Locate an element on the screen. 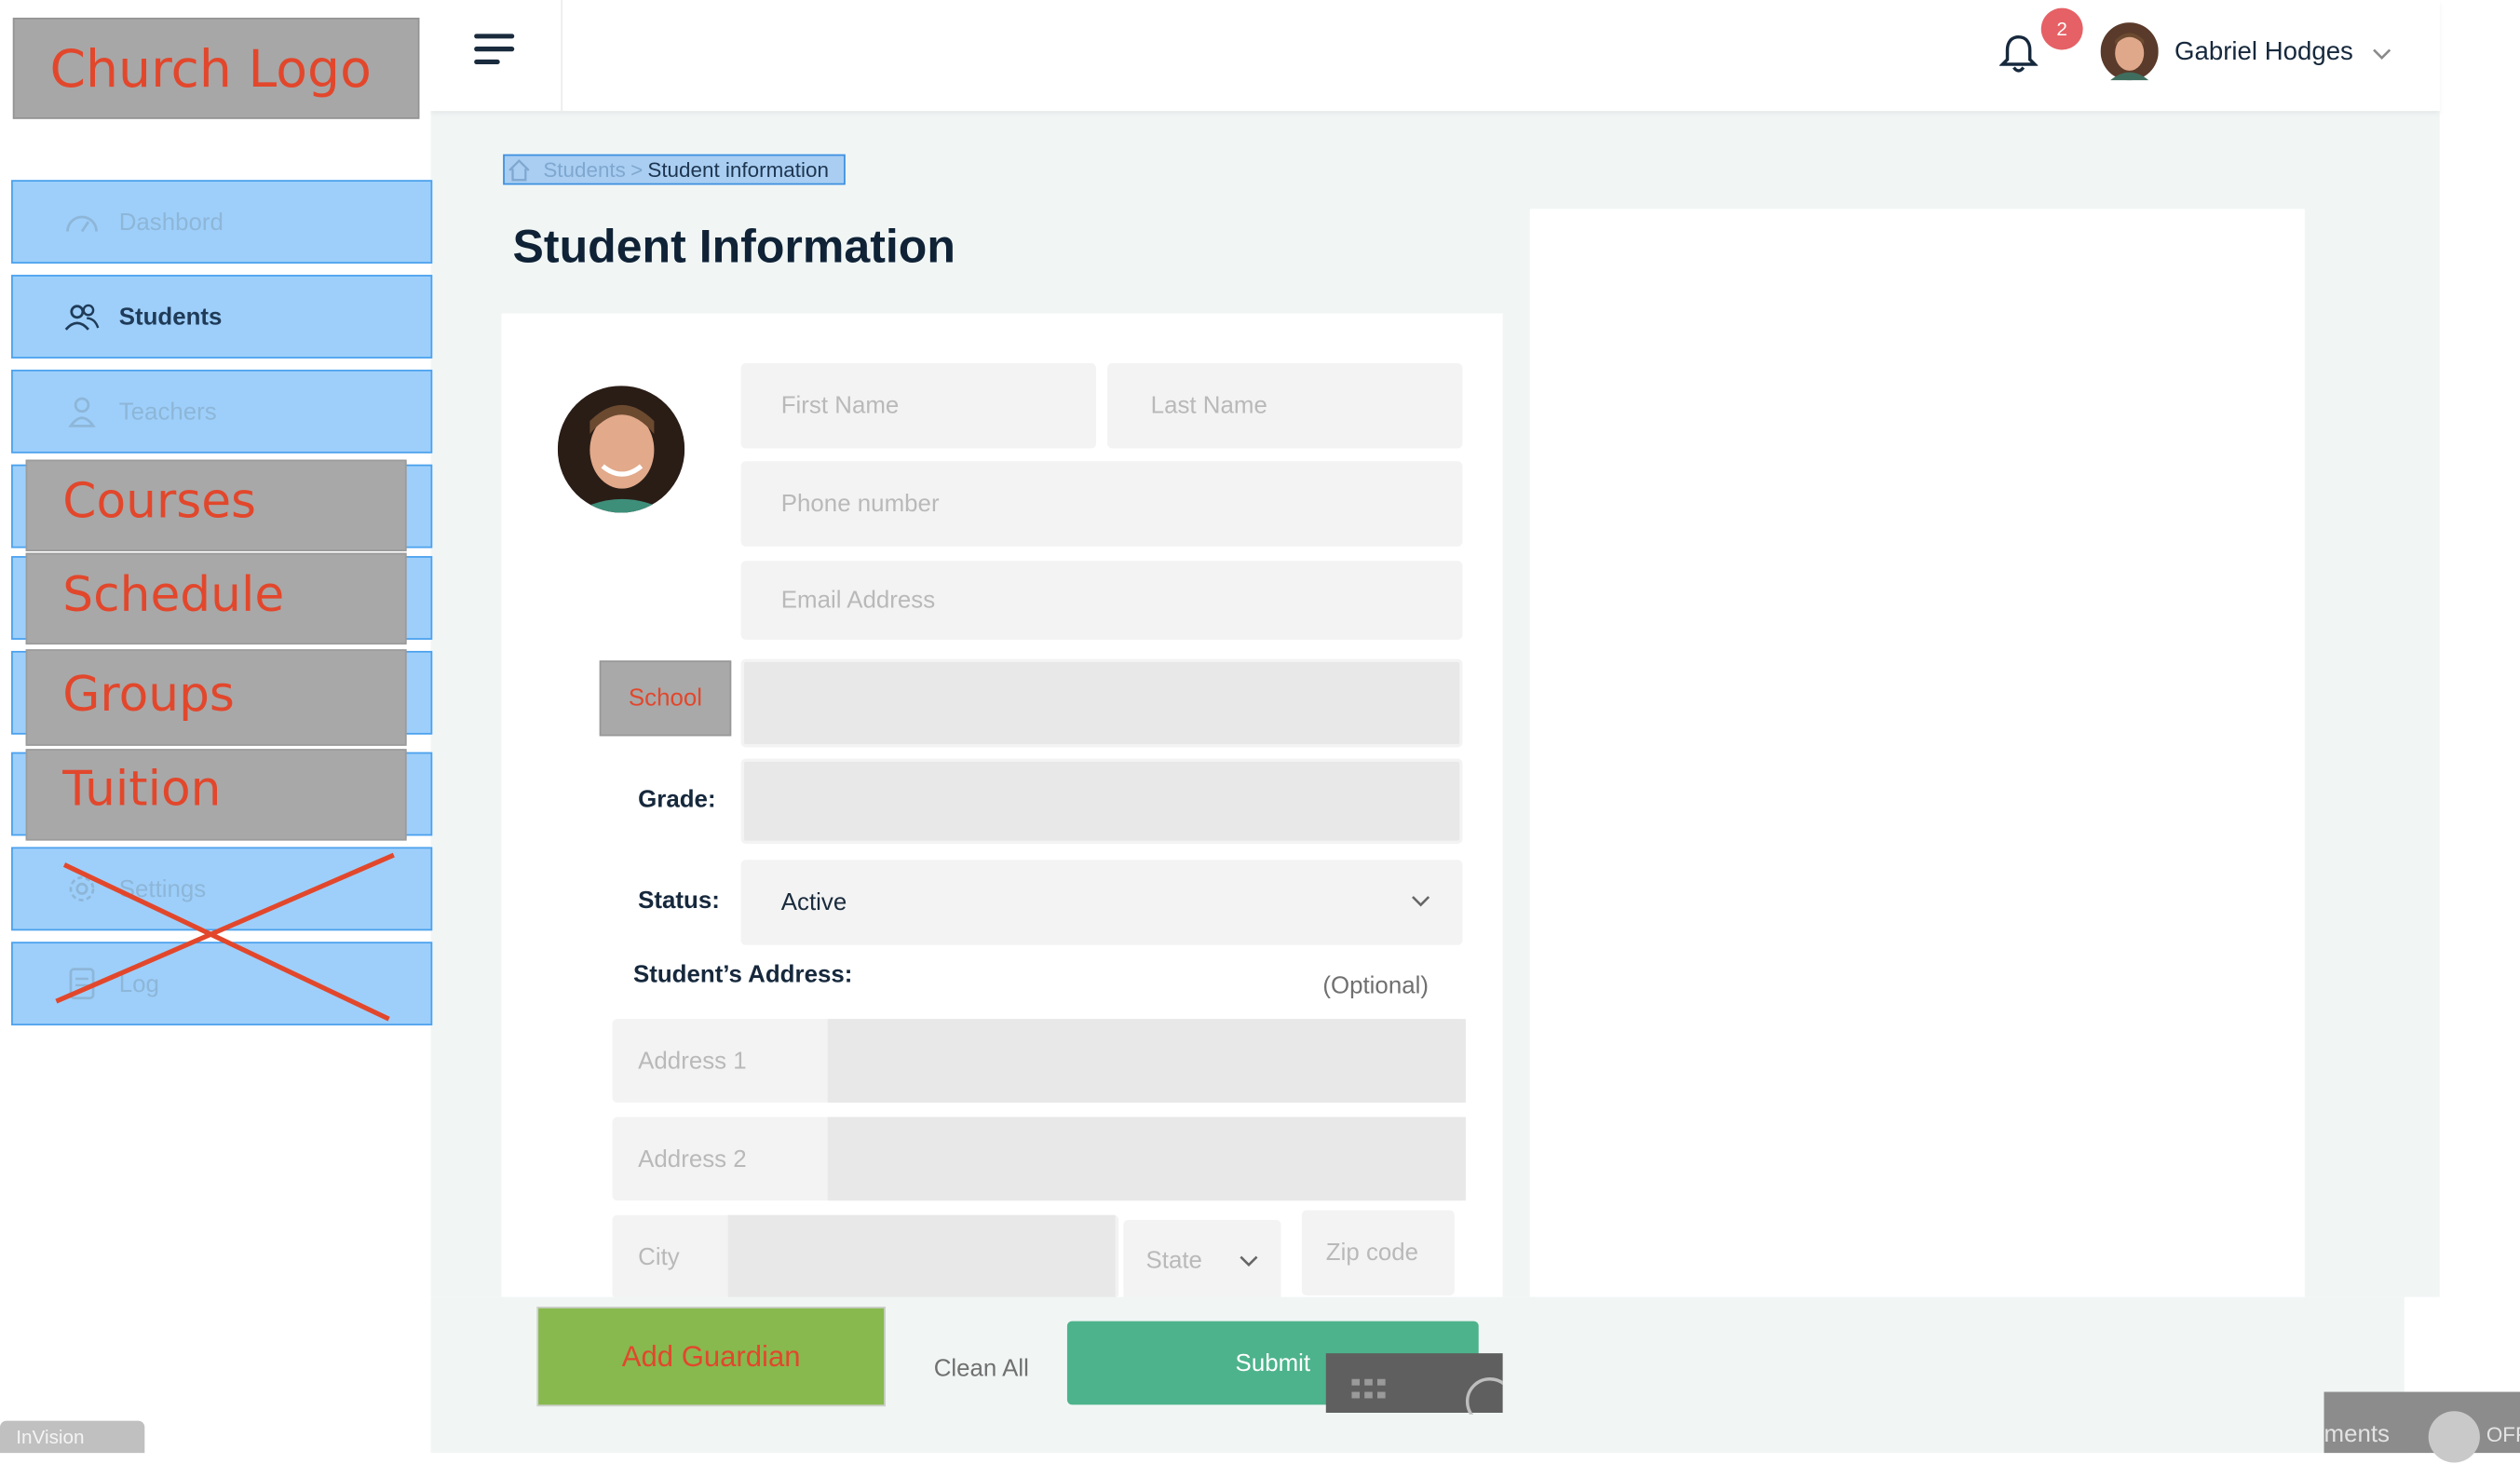 The height and width of the screenshot is (1464, 2520). toggle-knob is located at coordinates (2454, 1437).